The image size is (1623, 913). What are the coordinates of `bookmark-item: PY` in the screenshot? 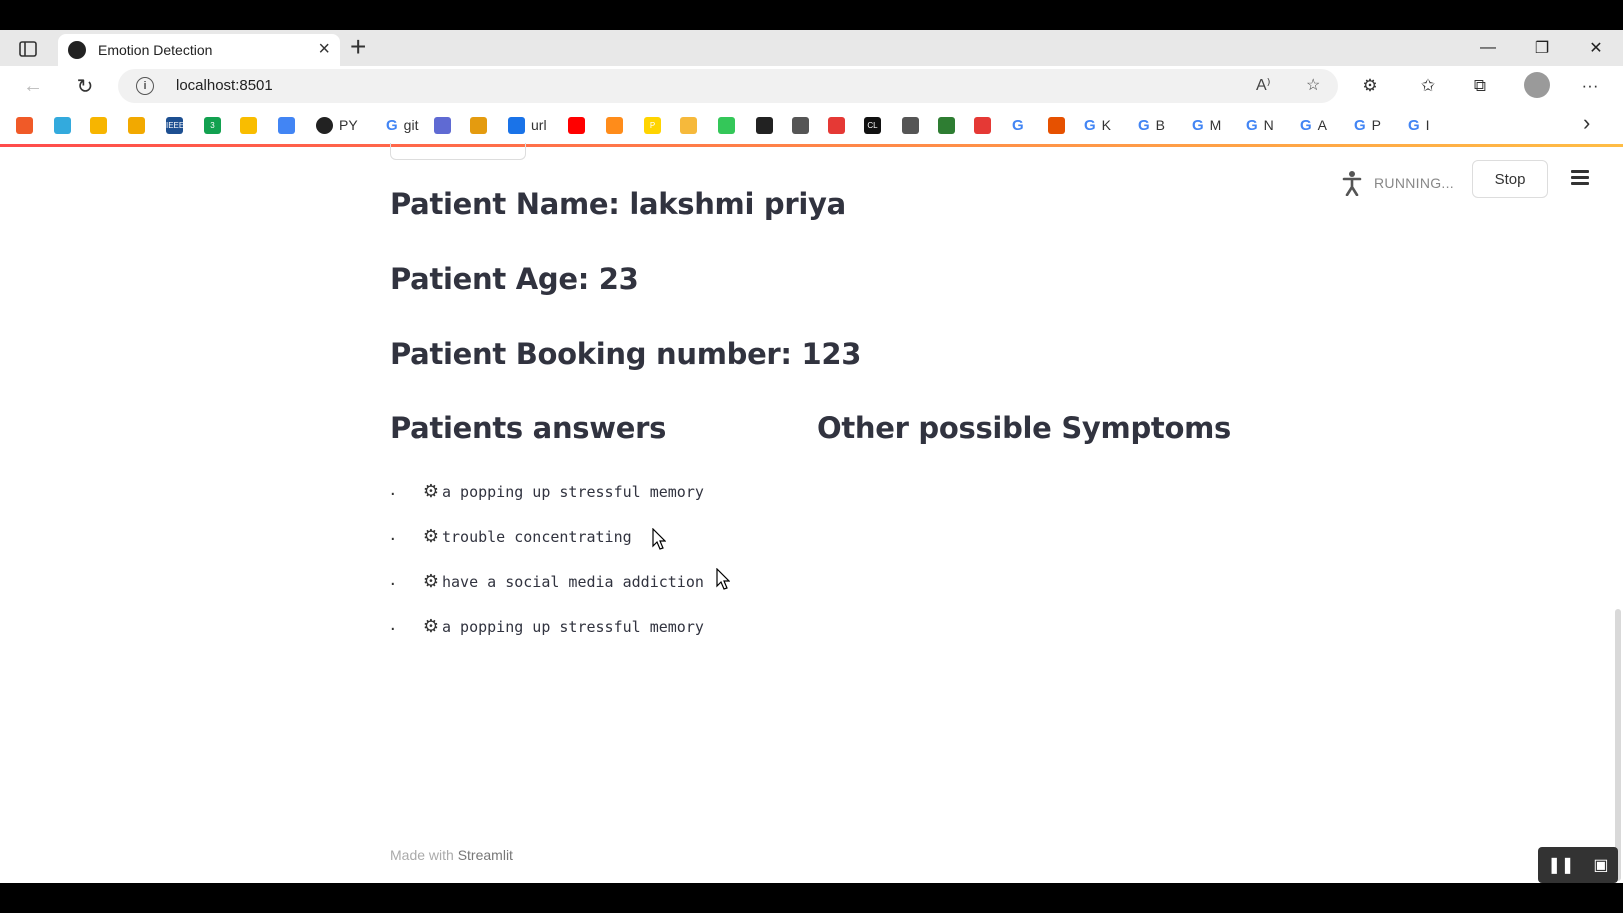 It's located at (337, 125).